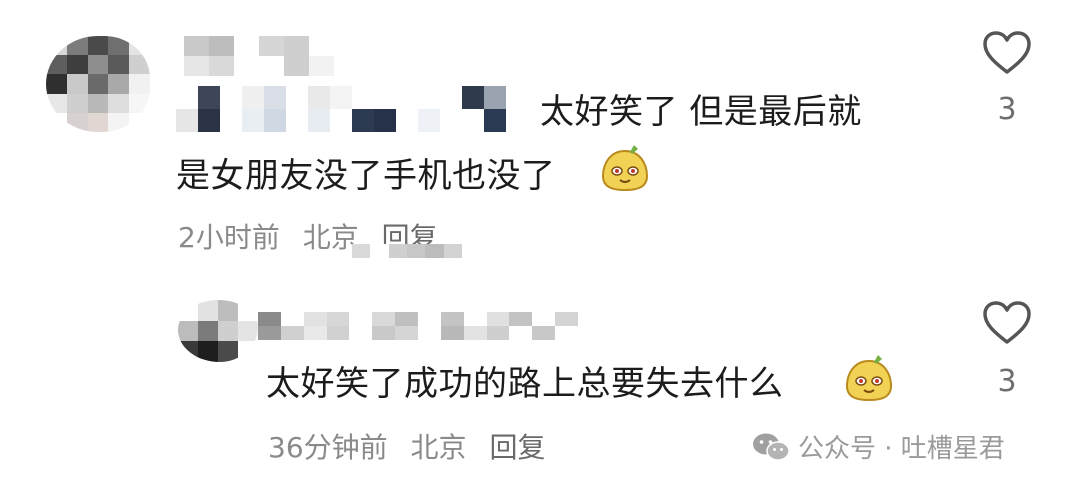 The image size is (1080, 488). I want to click on wechat-icon, so click(771, 447).